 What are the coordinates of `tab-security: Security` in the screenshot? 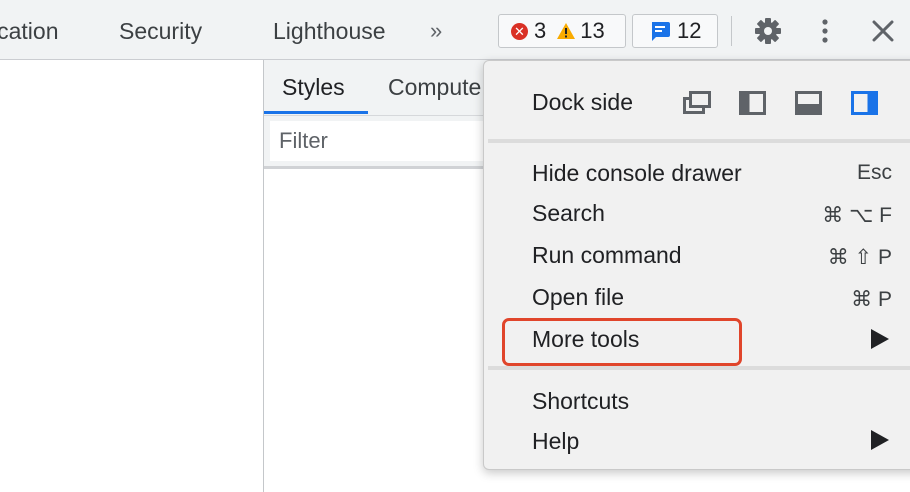 It's located at (160, 30).